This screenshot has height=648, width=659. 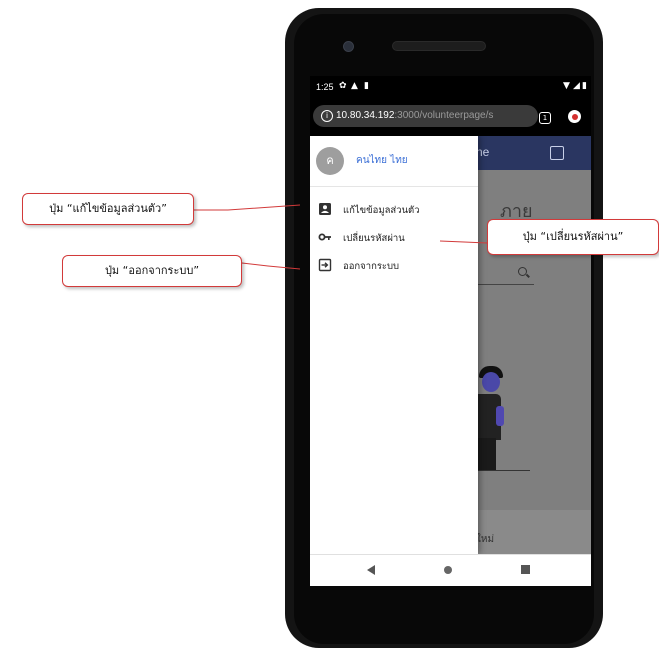 I want to click on annotation-lines, so click(x=340, y=237).